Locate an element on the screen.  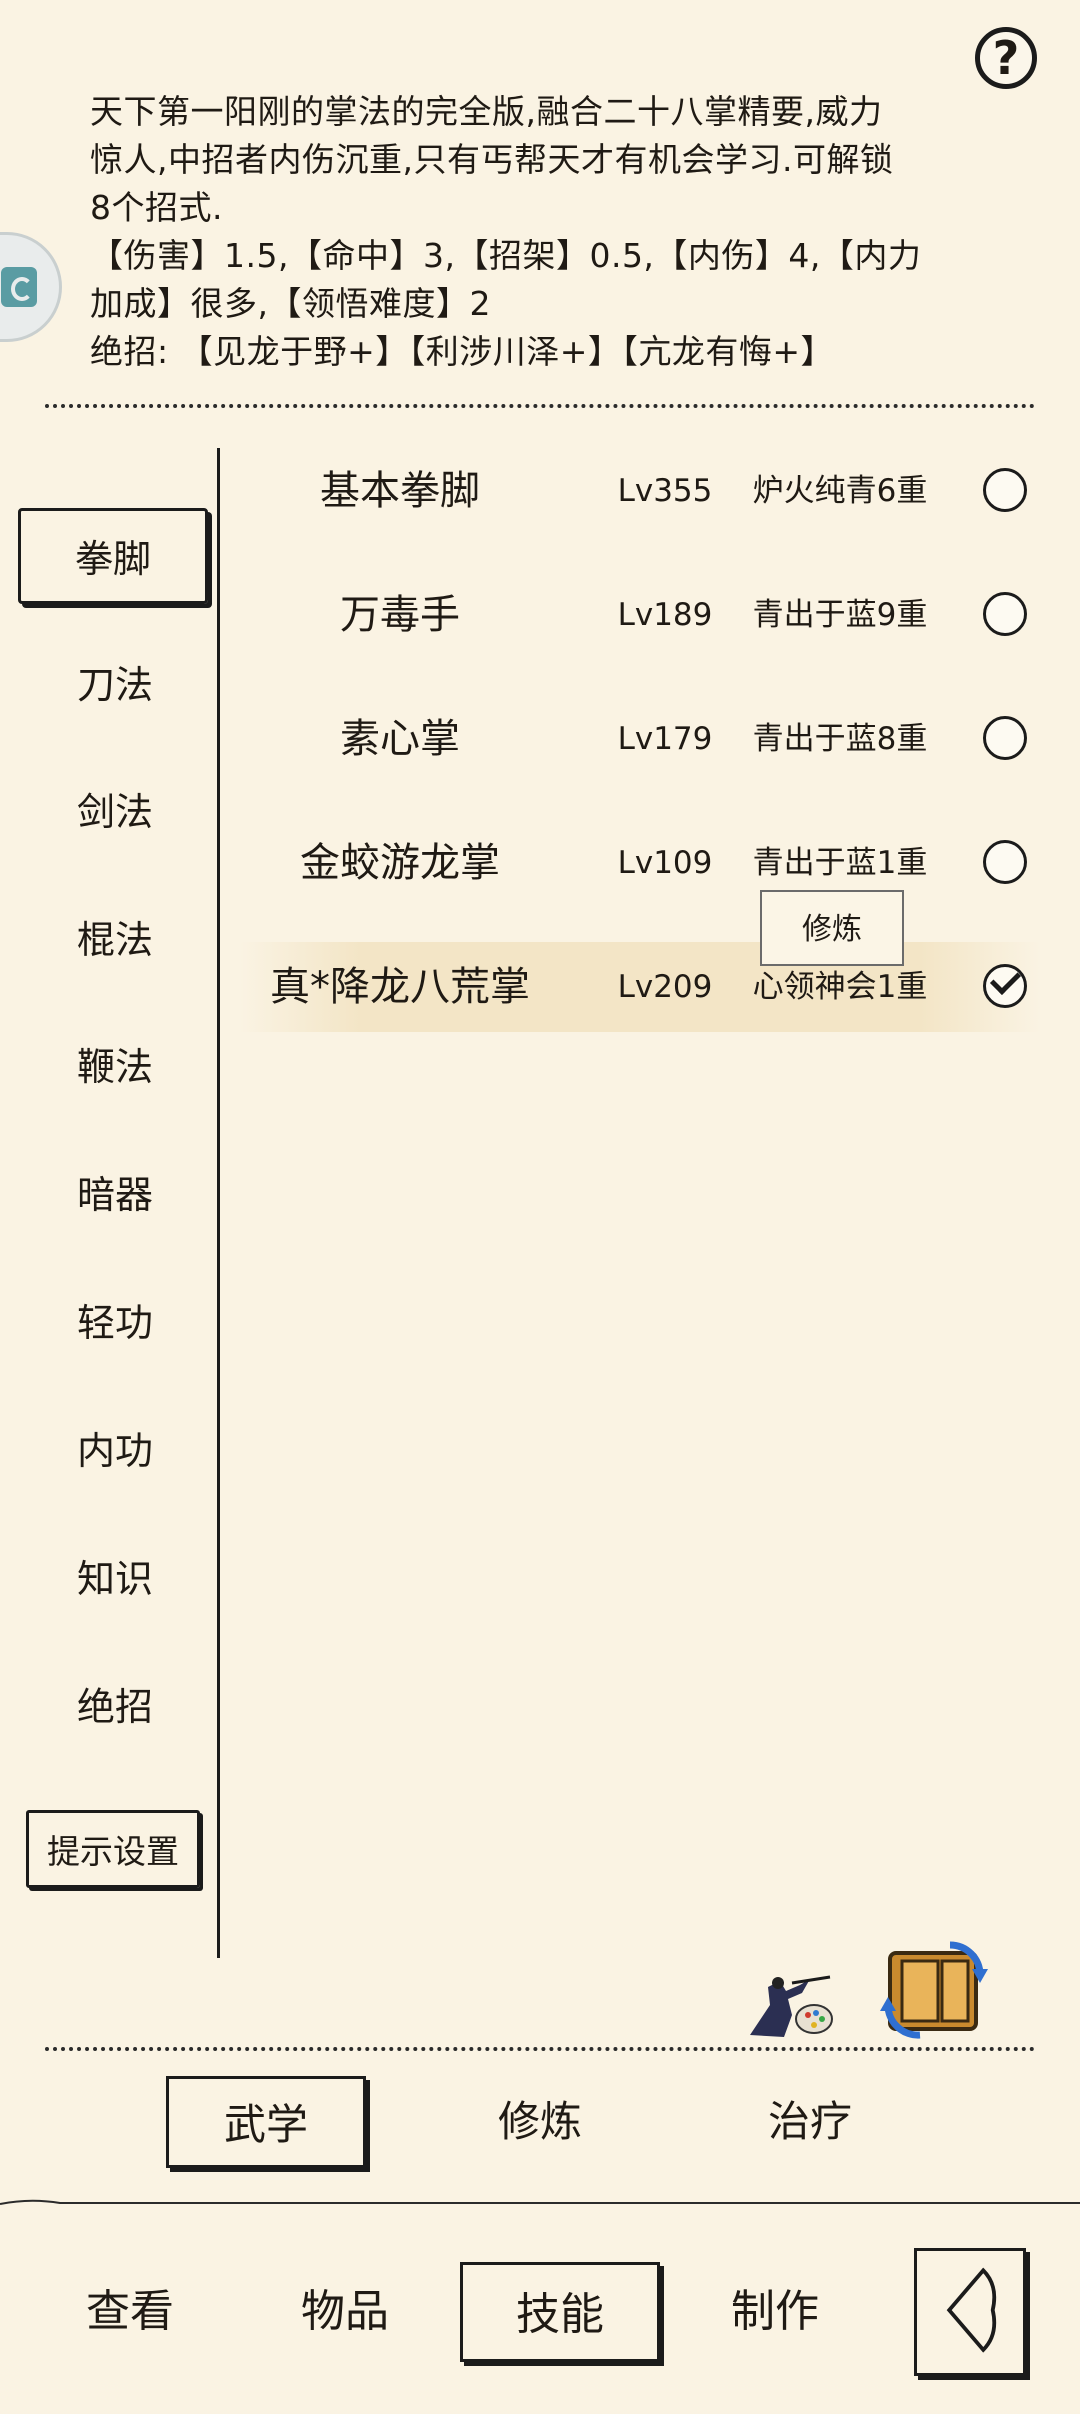
stats-line: 【伤害】1.5,【命中】3,【招架】0.5,【内伤】4,【内力 is located at coordinates (506, 255).